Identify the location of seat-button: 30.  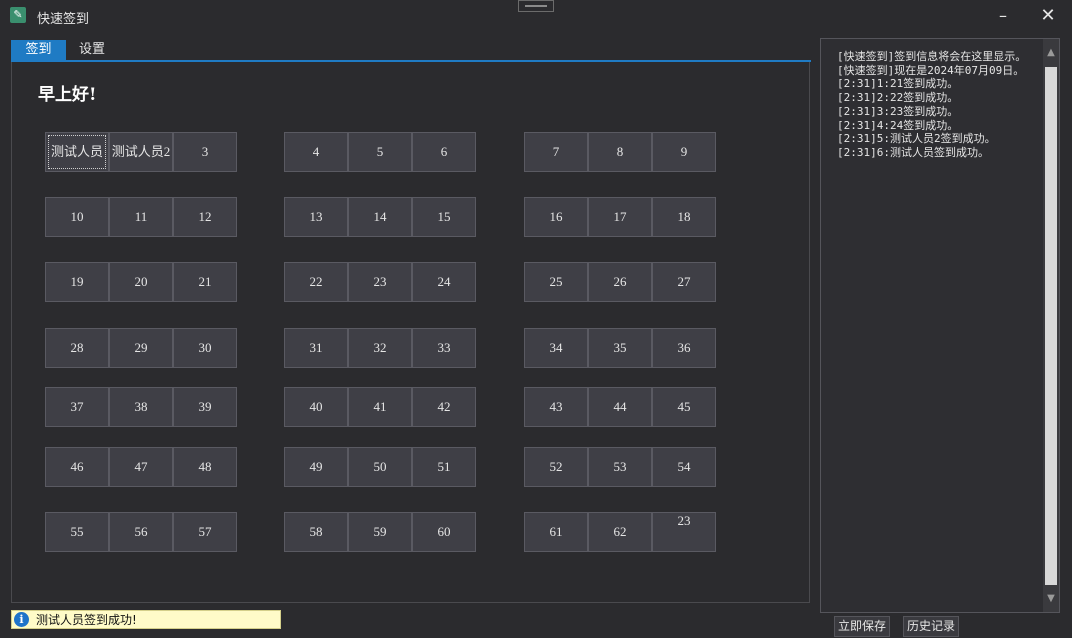
(205, 348).